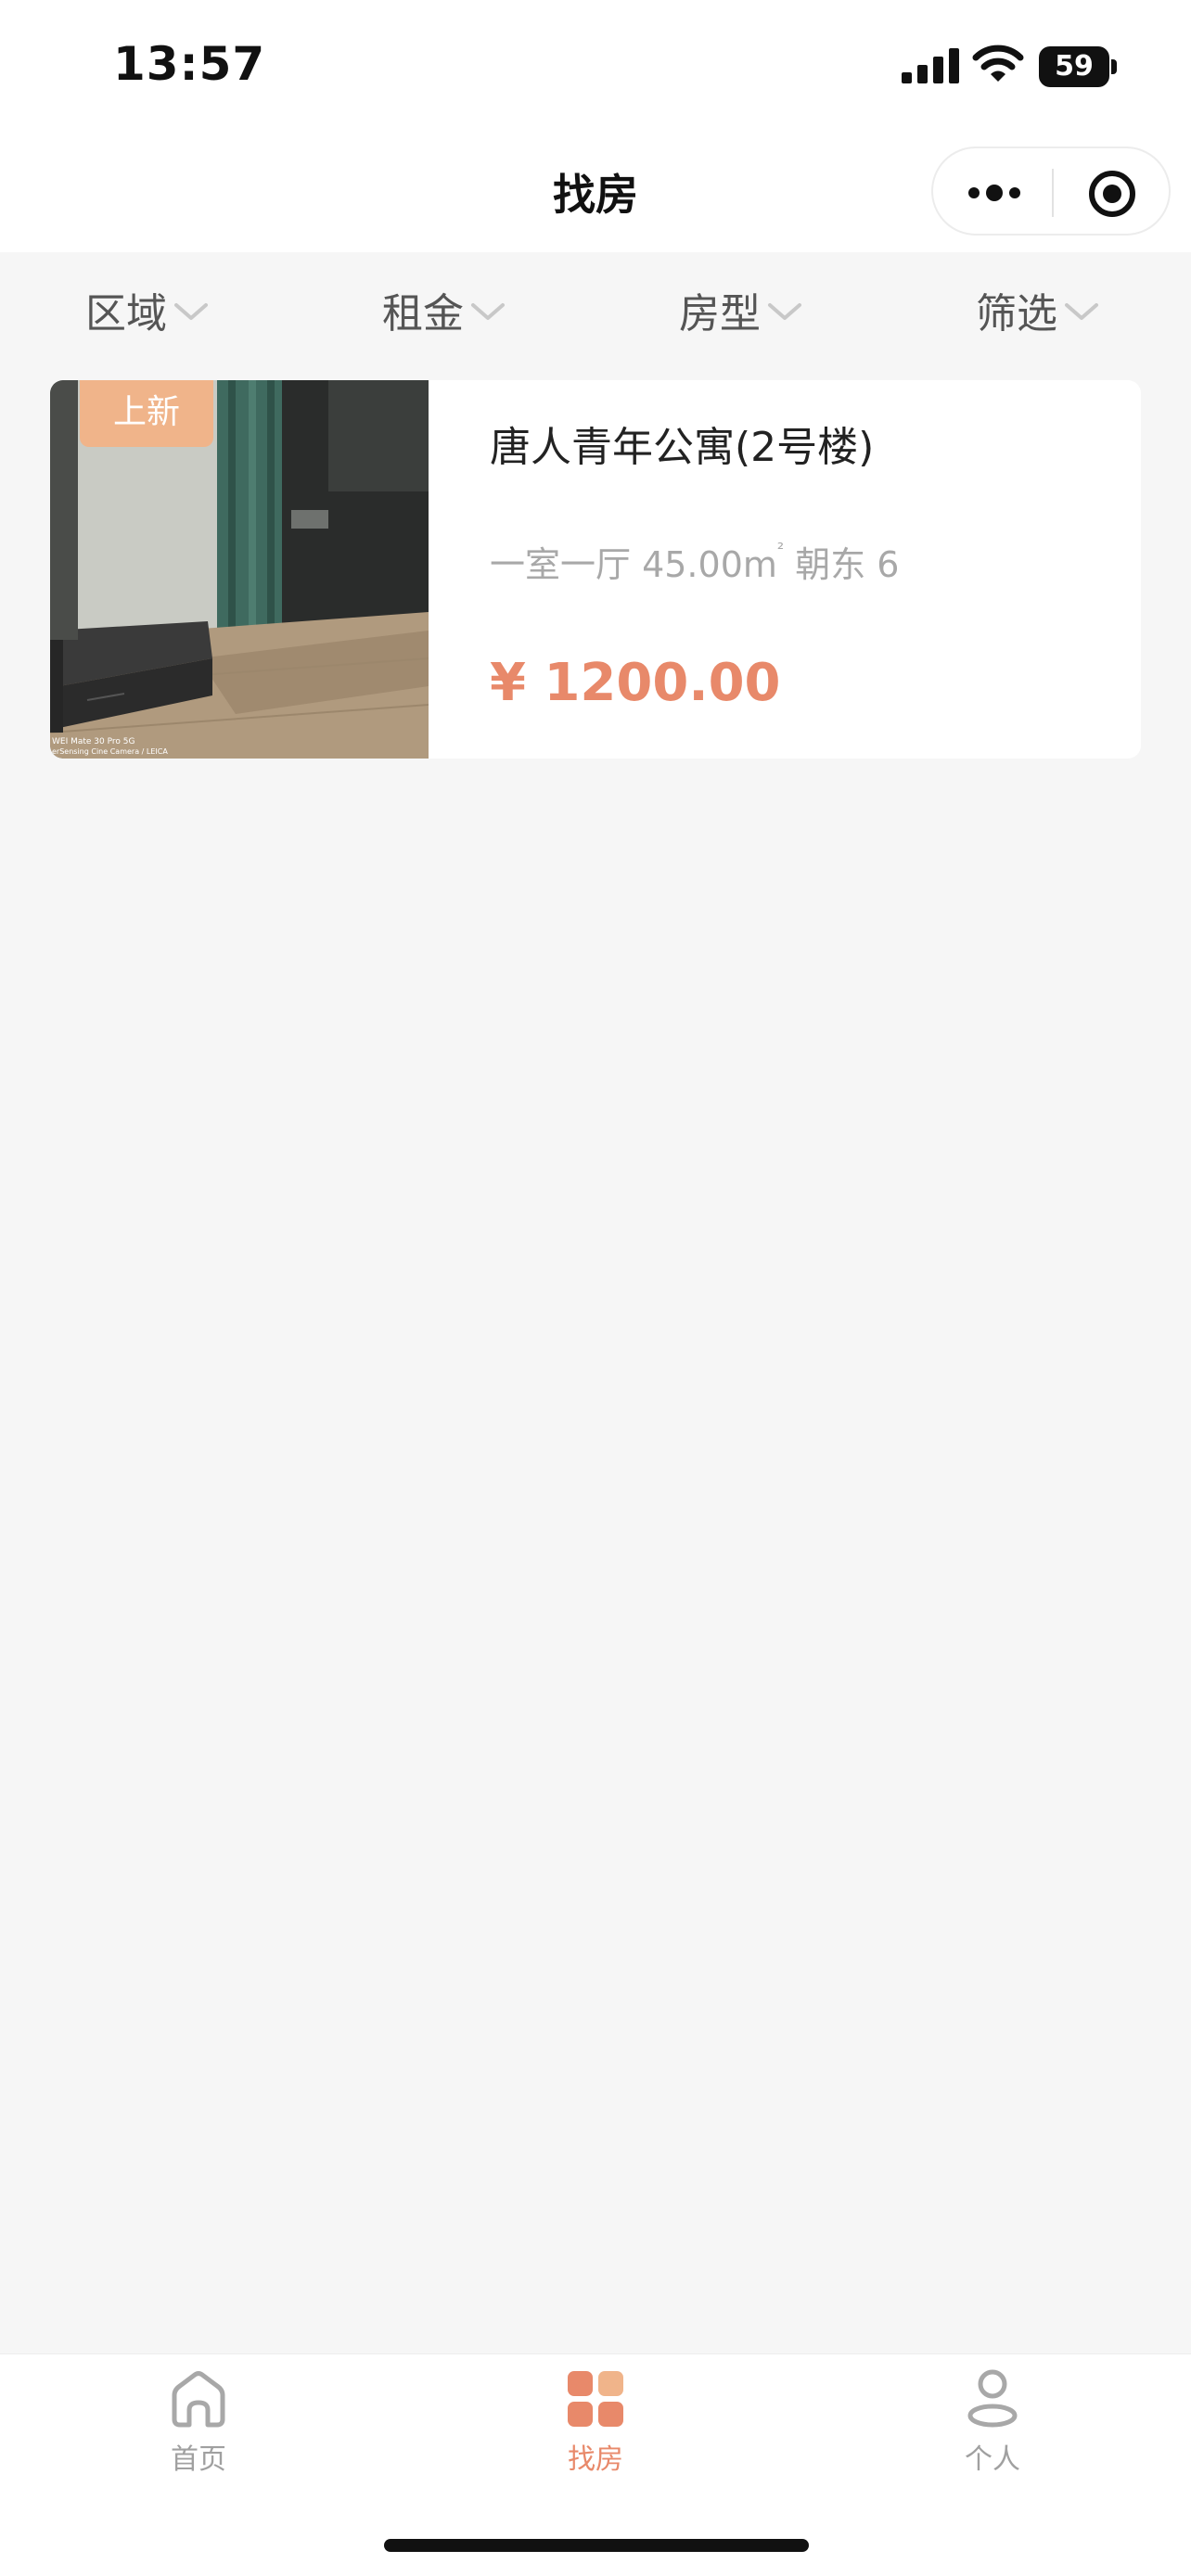  What do you see at coordinates (597, 2545) in the screenshot?
I see `home-indicator` at bounding box center [597, 2545].